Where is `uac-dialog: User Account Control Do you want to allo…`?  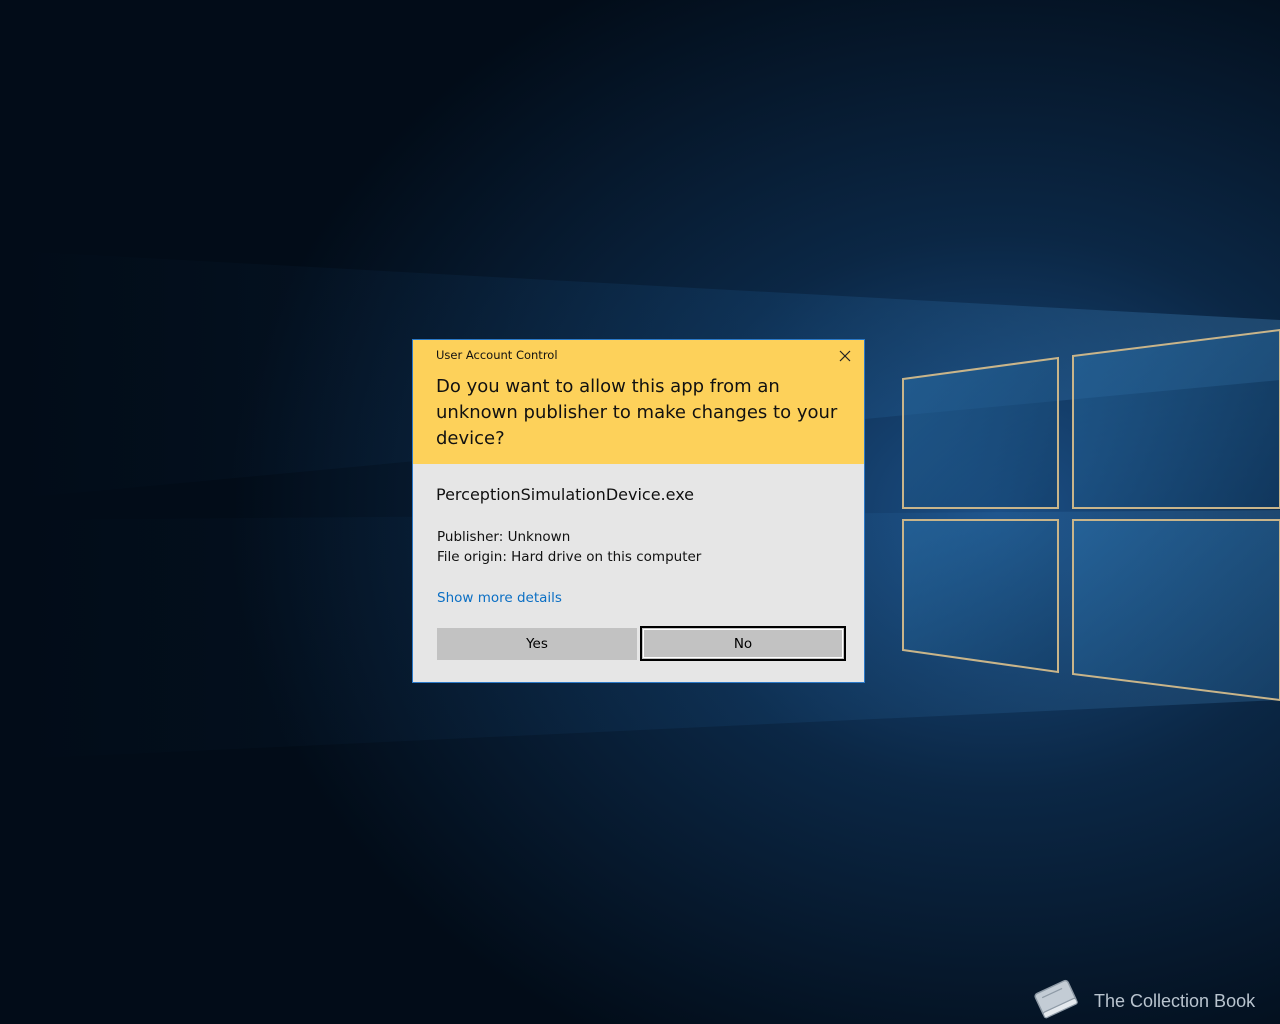
uac-dialog: User Account Control Do you want to allo… is located at coordinates (638, 511).